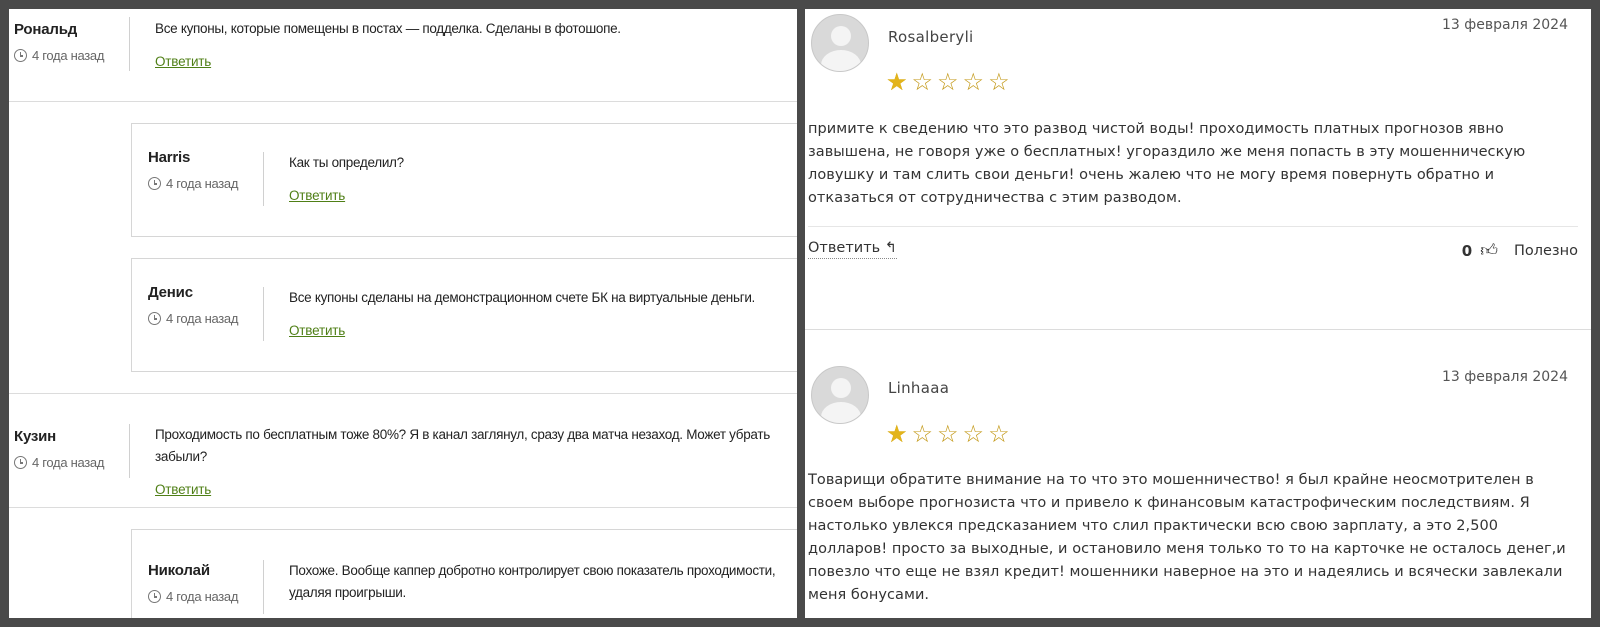 The width and height of the screenshot is (1600, 627). I want to click on comment-meta: Рональд 4 года назад, so click(59, 42).